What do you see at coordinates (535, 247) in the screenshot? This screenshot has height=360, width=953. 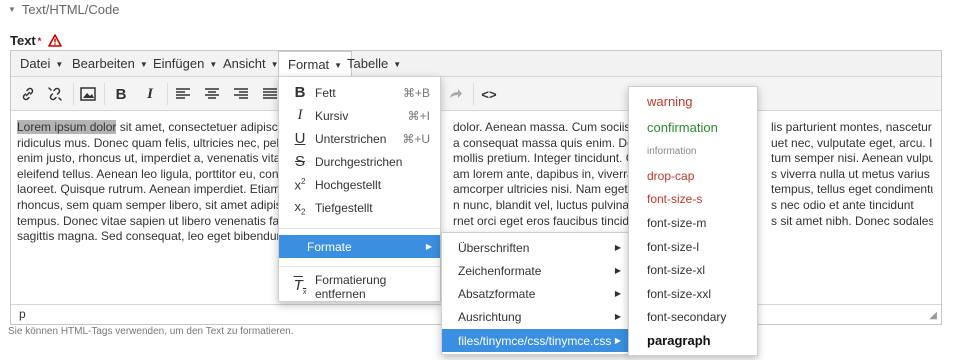 I see `submenu-item-headings: Überschriften ▶` at bounding box center [535, 247].